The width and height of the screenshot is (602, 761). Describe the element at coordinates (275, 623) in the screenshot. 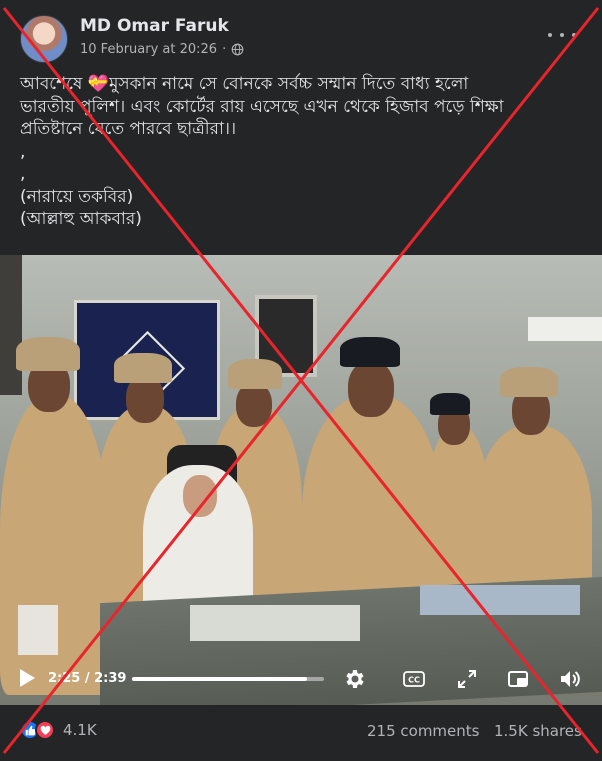

I see `desk-papers` at that location.